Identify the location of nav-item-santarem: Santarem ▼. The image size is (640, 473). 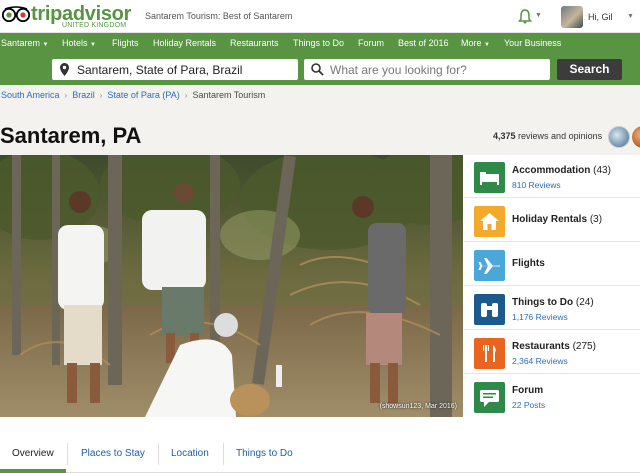
(25, 43).